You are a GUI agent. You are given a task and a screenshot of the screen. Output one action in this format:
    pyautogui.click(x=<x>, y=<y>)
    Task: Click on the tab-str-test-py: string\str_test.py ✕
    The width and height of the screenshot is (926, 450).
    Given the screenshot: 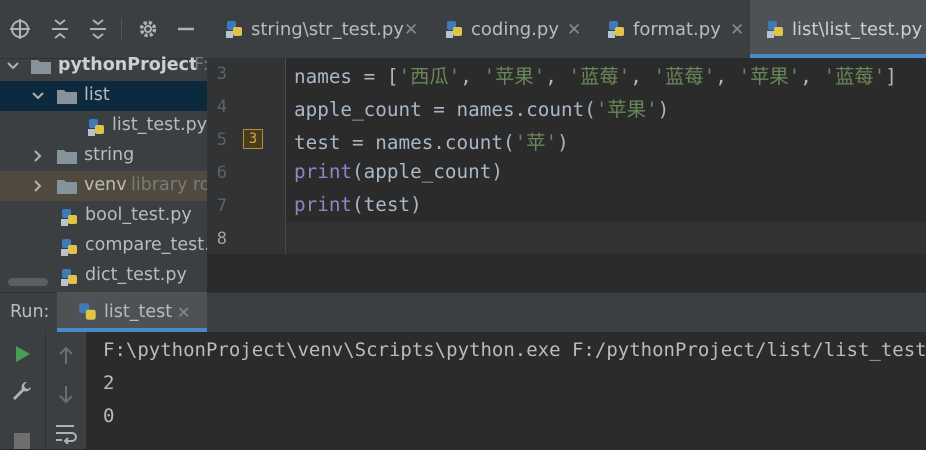 What is the action you would take?
    pyautogui.click(x=316, y=29)
    